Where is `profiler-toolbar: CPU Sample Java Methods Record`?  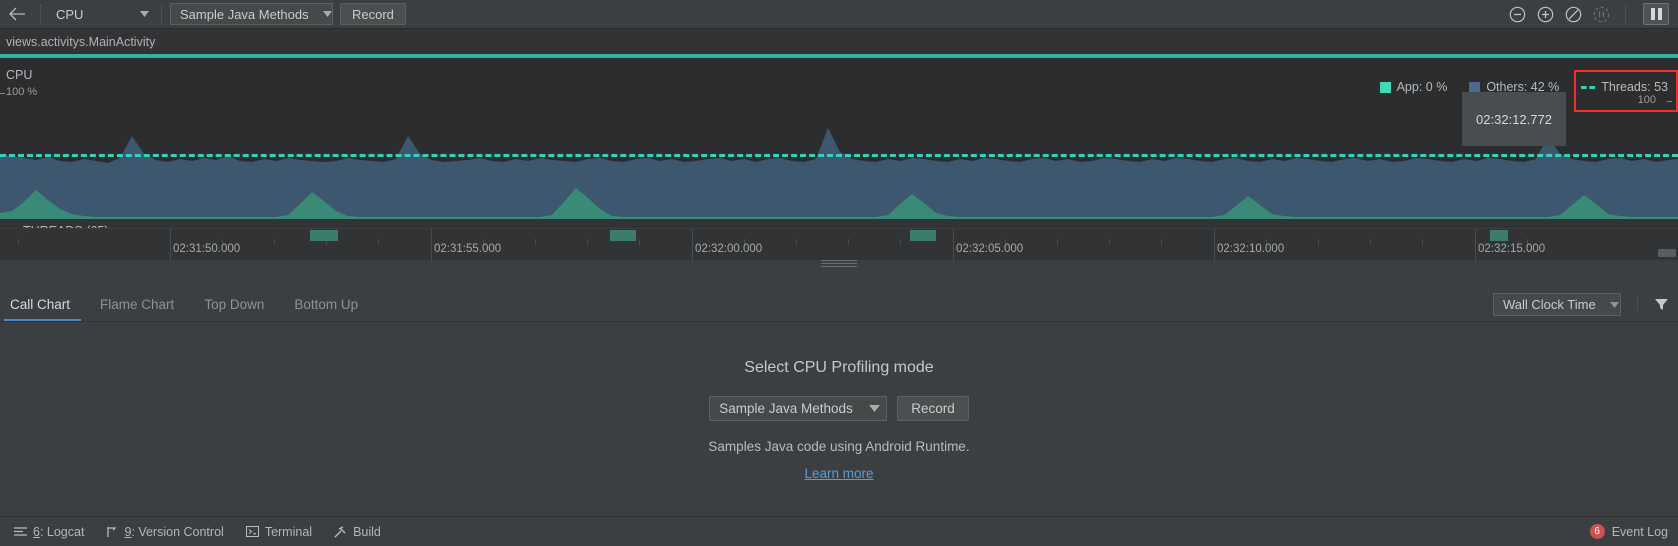 profiler-toolbar: CPU Sample Java Methods Record is located at coordinates (839, 14).